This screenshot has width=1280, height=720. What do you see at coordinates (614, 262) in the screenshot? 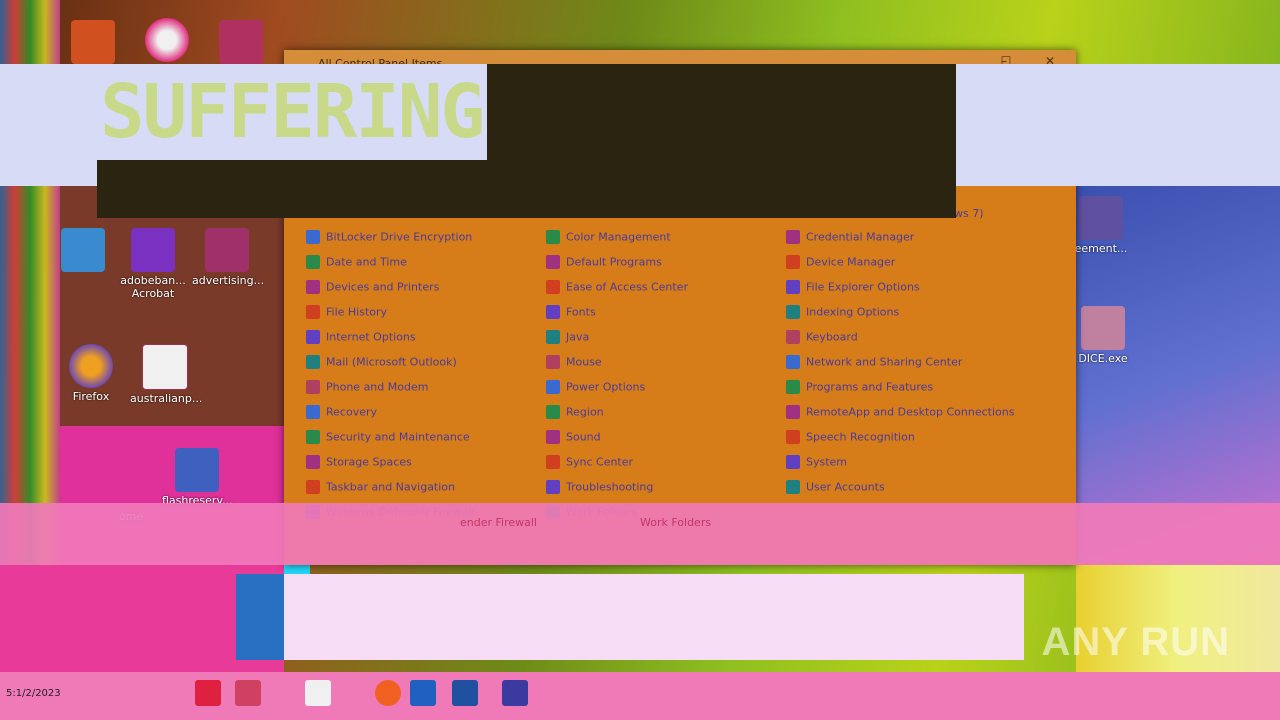
I see `cp-item-label: Default Programs` at bounding box center [614, 262].